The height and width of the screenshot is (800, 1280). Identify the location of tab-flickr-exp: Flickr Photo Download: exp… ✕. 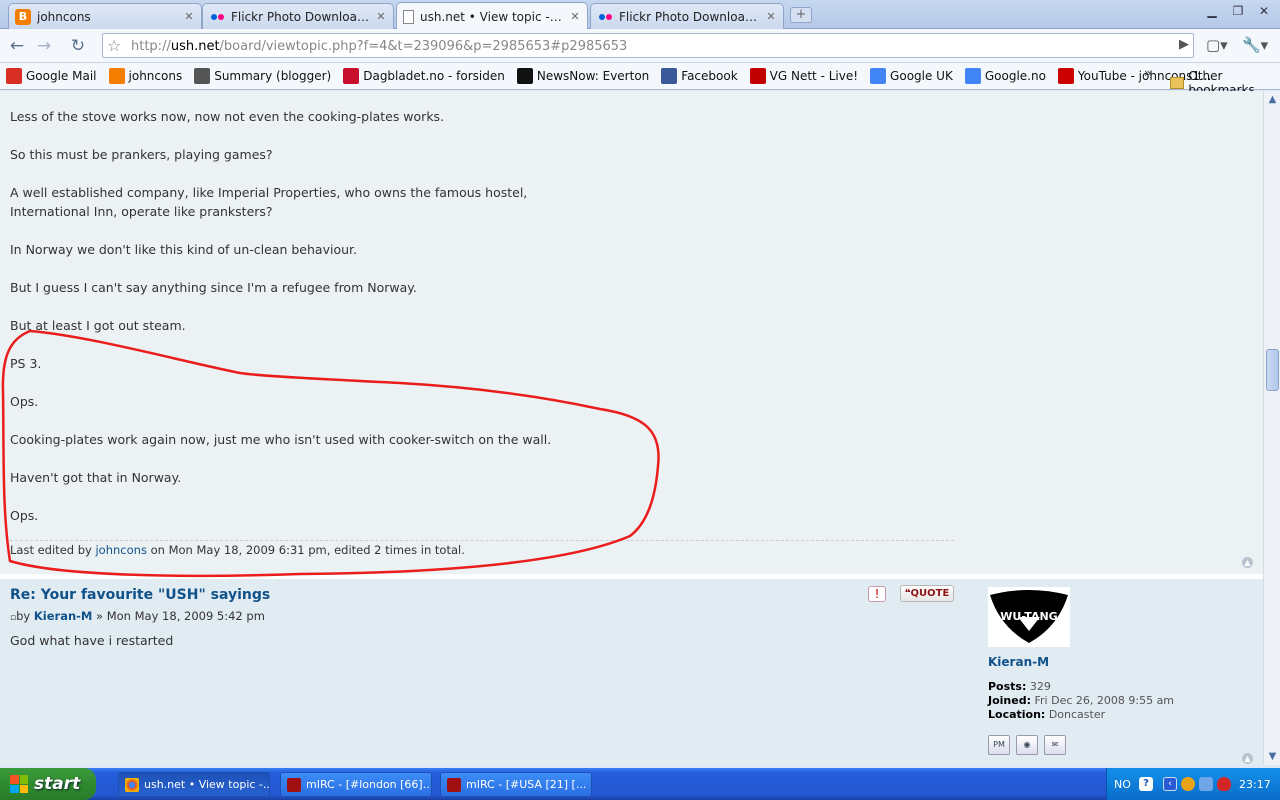
(298, 16).